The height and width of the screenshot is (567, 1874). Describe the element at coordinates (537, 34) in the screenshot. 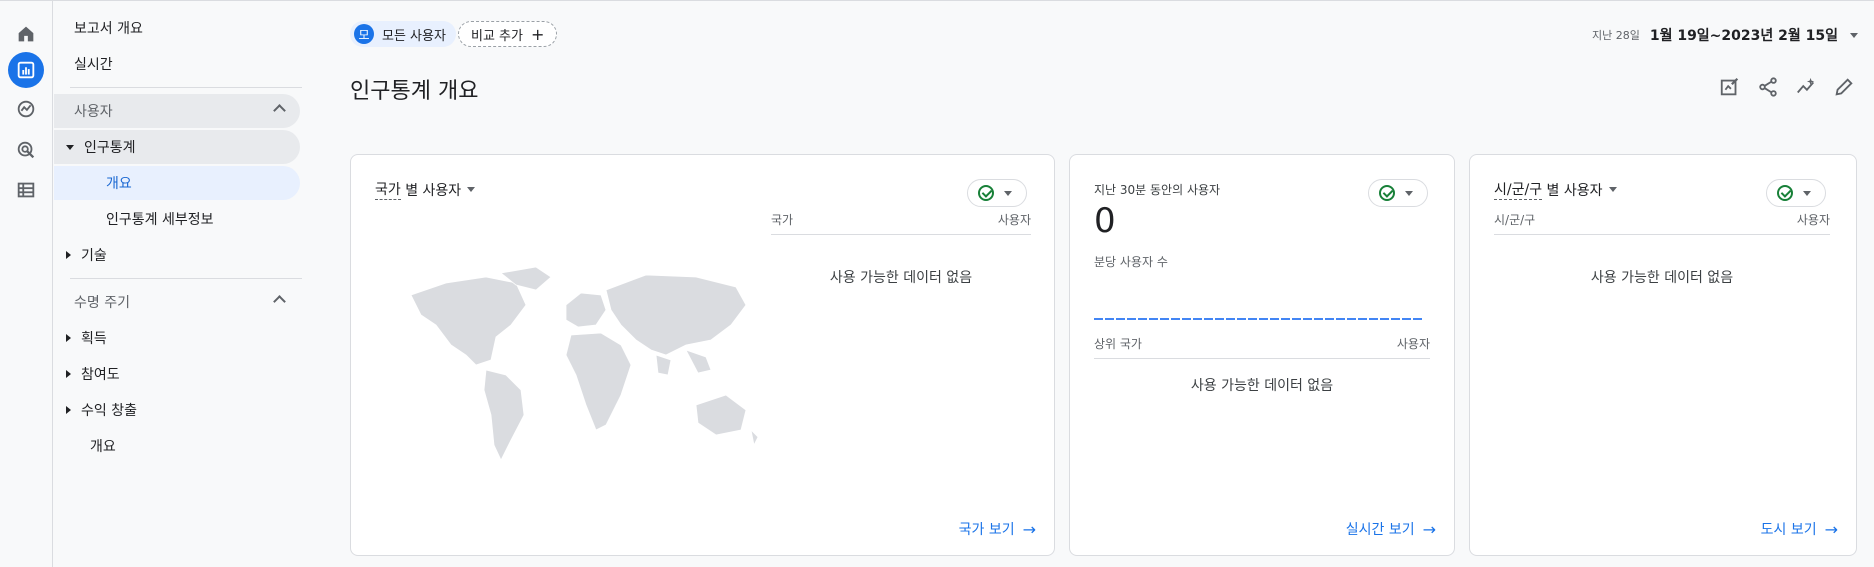

I see `plus-icon: +` at that location.